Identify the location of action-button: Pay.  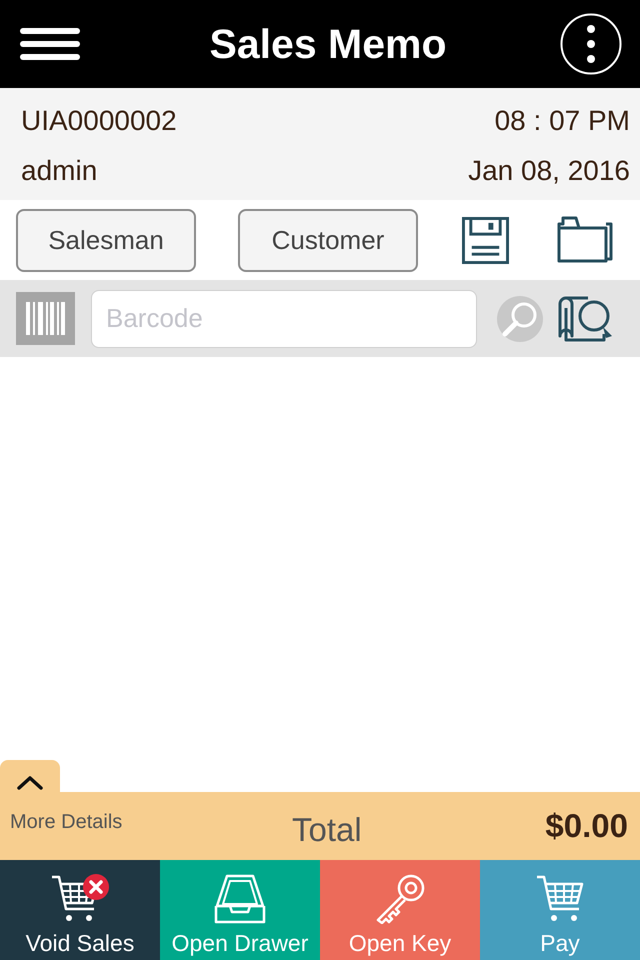
(560, 910).